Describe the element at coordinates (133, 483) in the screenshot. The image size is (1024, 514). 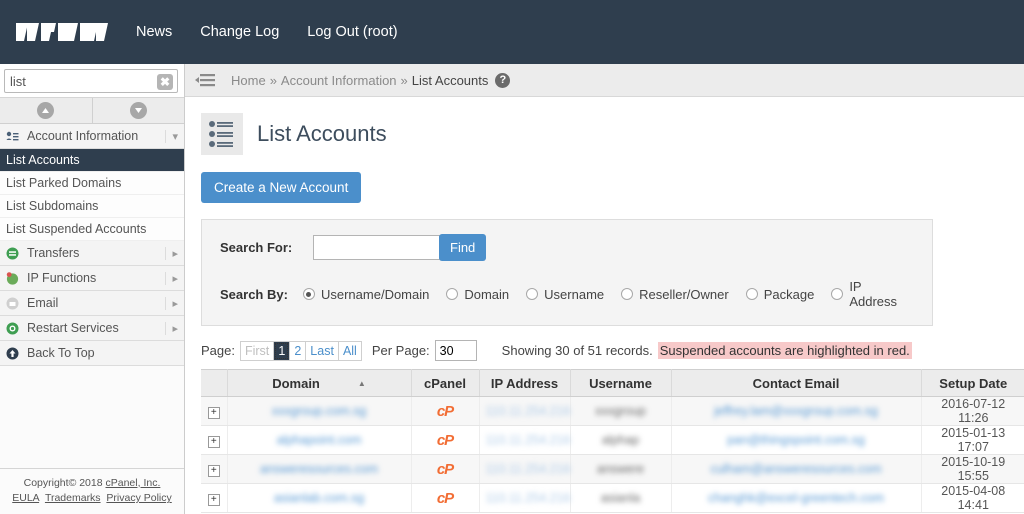
I see `cpanel-inc-link: cPanel, Inc.` at that location.